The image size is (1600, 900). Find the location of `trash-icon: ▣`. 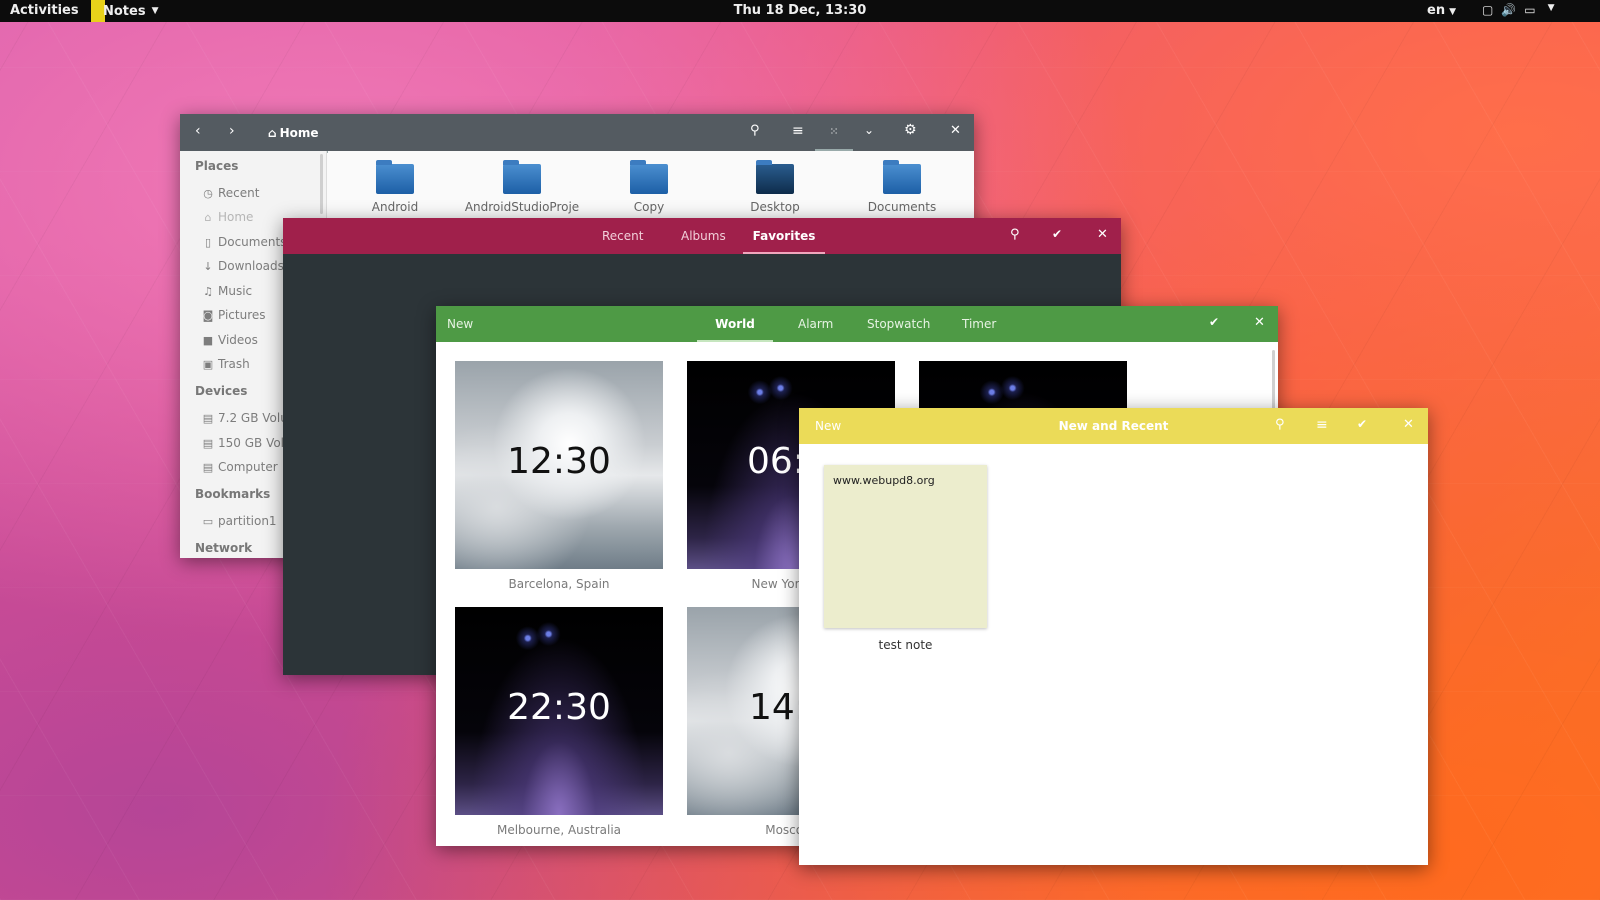

trash-icon: ▣ is located at coordinates (208, 364).